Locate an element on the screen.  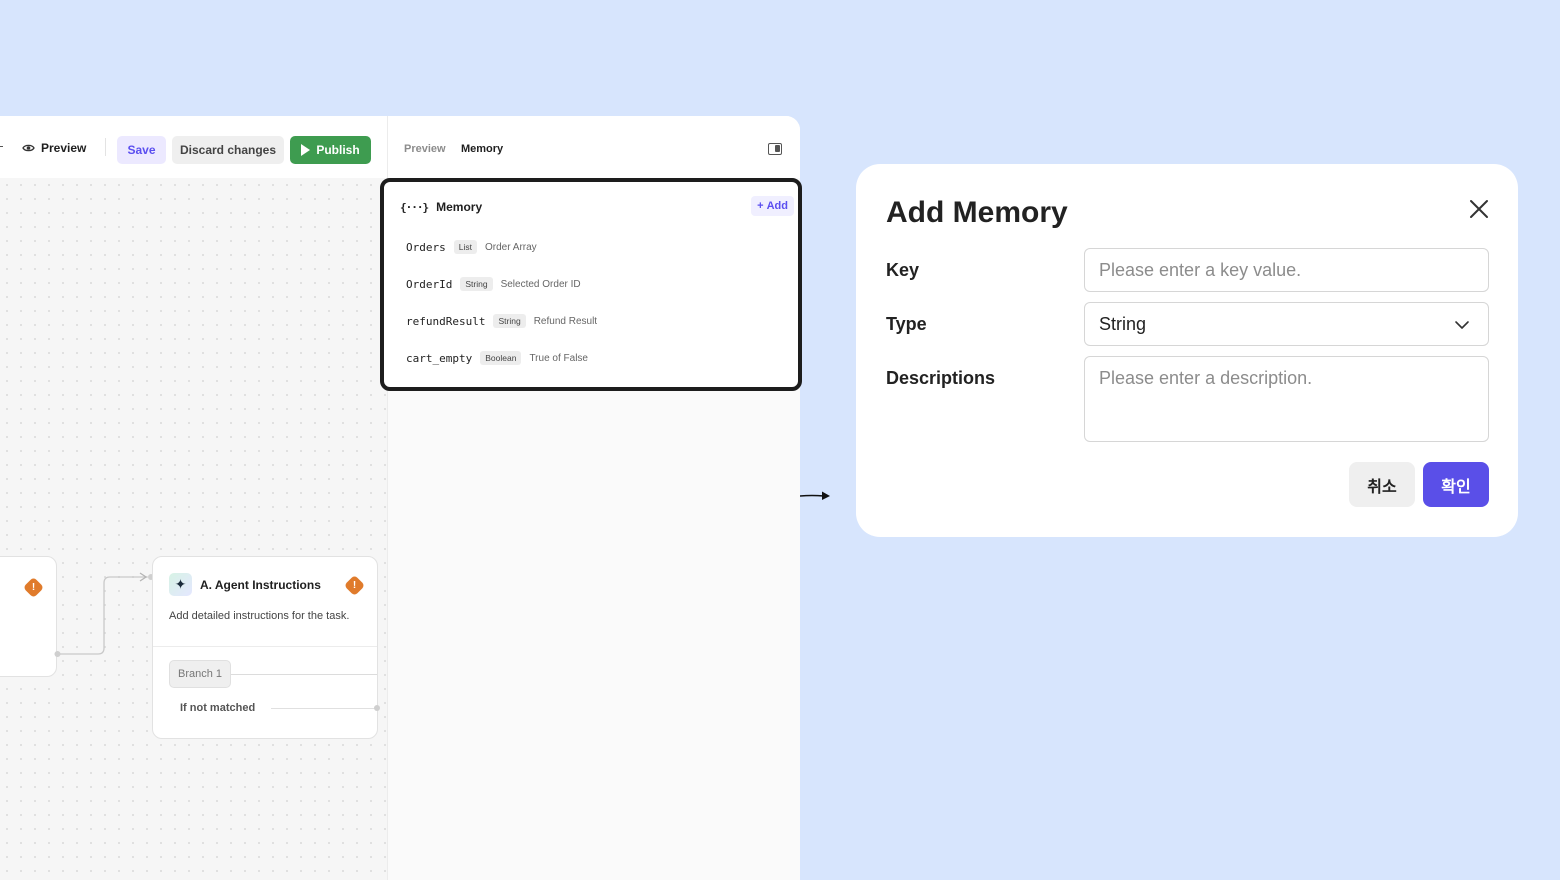
memory-description: Refund Result is located at coordinates (565, 321).